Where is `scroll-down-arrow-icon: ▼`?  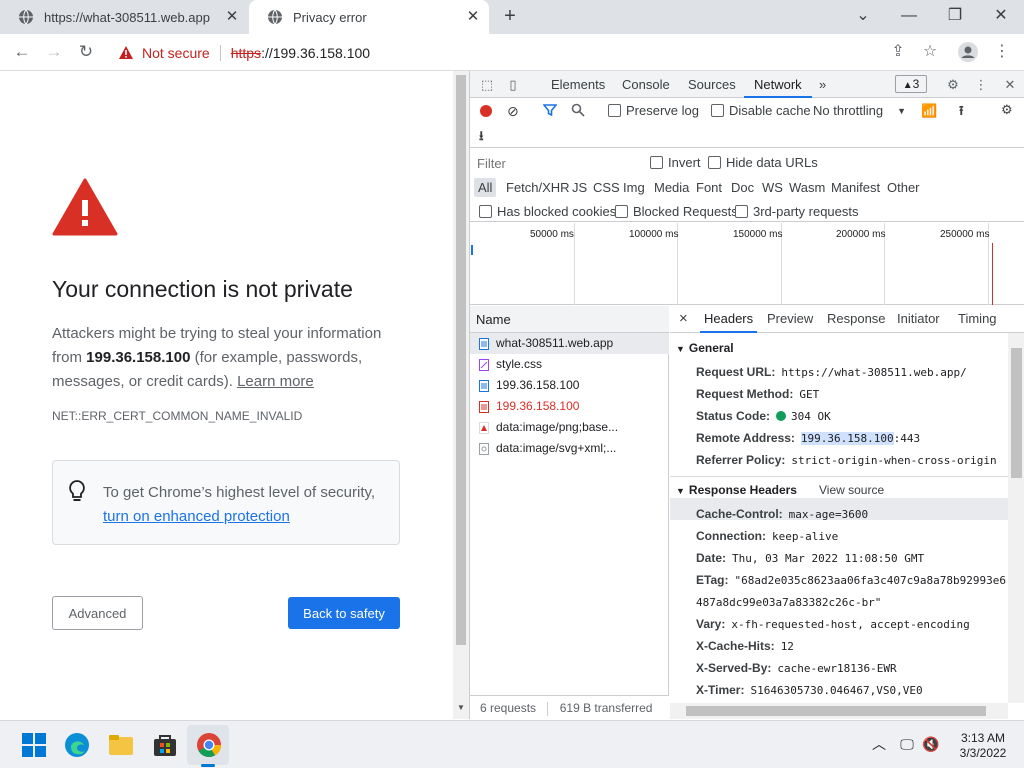
scroll-down-arrow-icon: ▼ is located at coordinates (461, 707).